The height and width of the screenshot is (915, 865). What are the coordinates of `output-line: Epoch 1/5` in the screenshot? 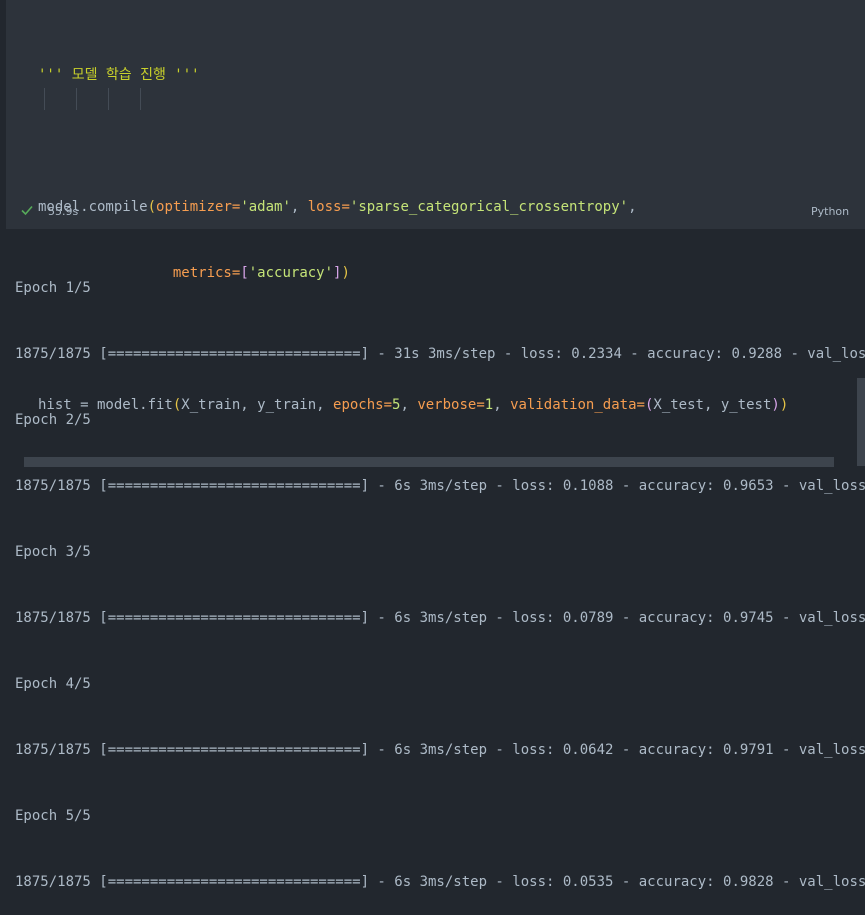 It's located at (53, 288).